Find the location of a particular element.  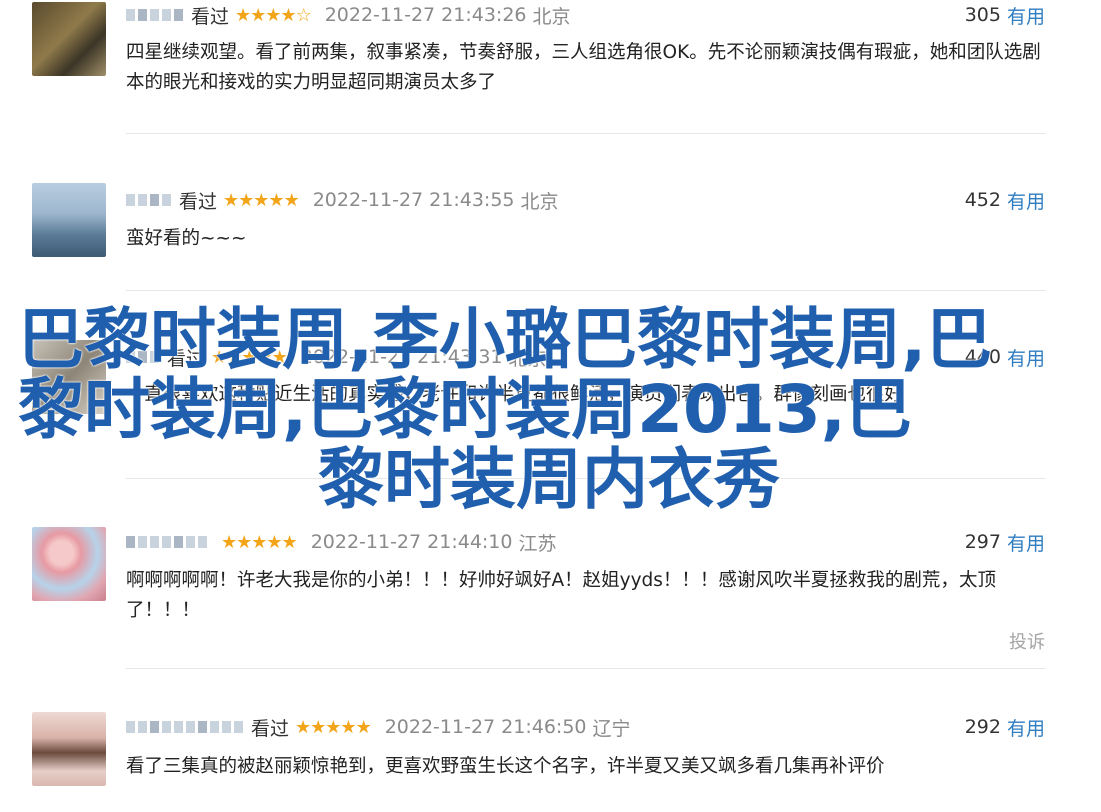

comment-text: 蛮好看的~~~ is located at coordinates (186, 238).